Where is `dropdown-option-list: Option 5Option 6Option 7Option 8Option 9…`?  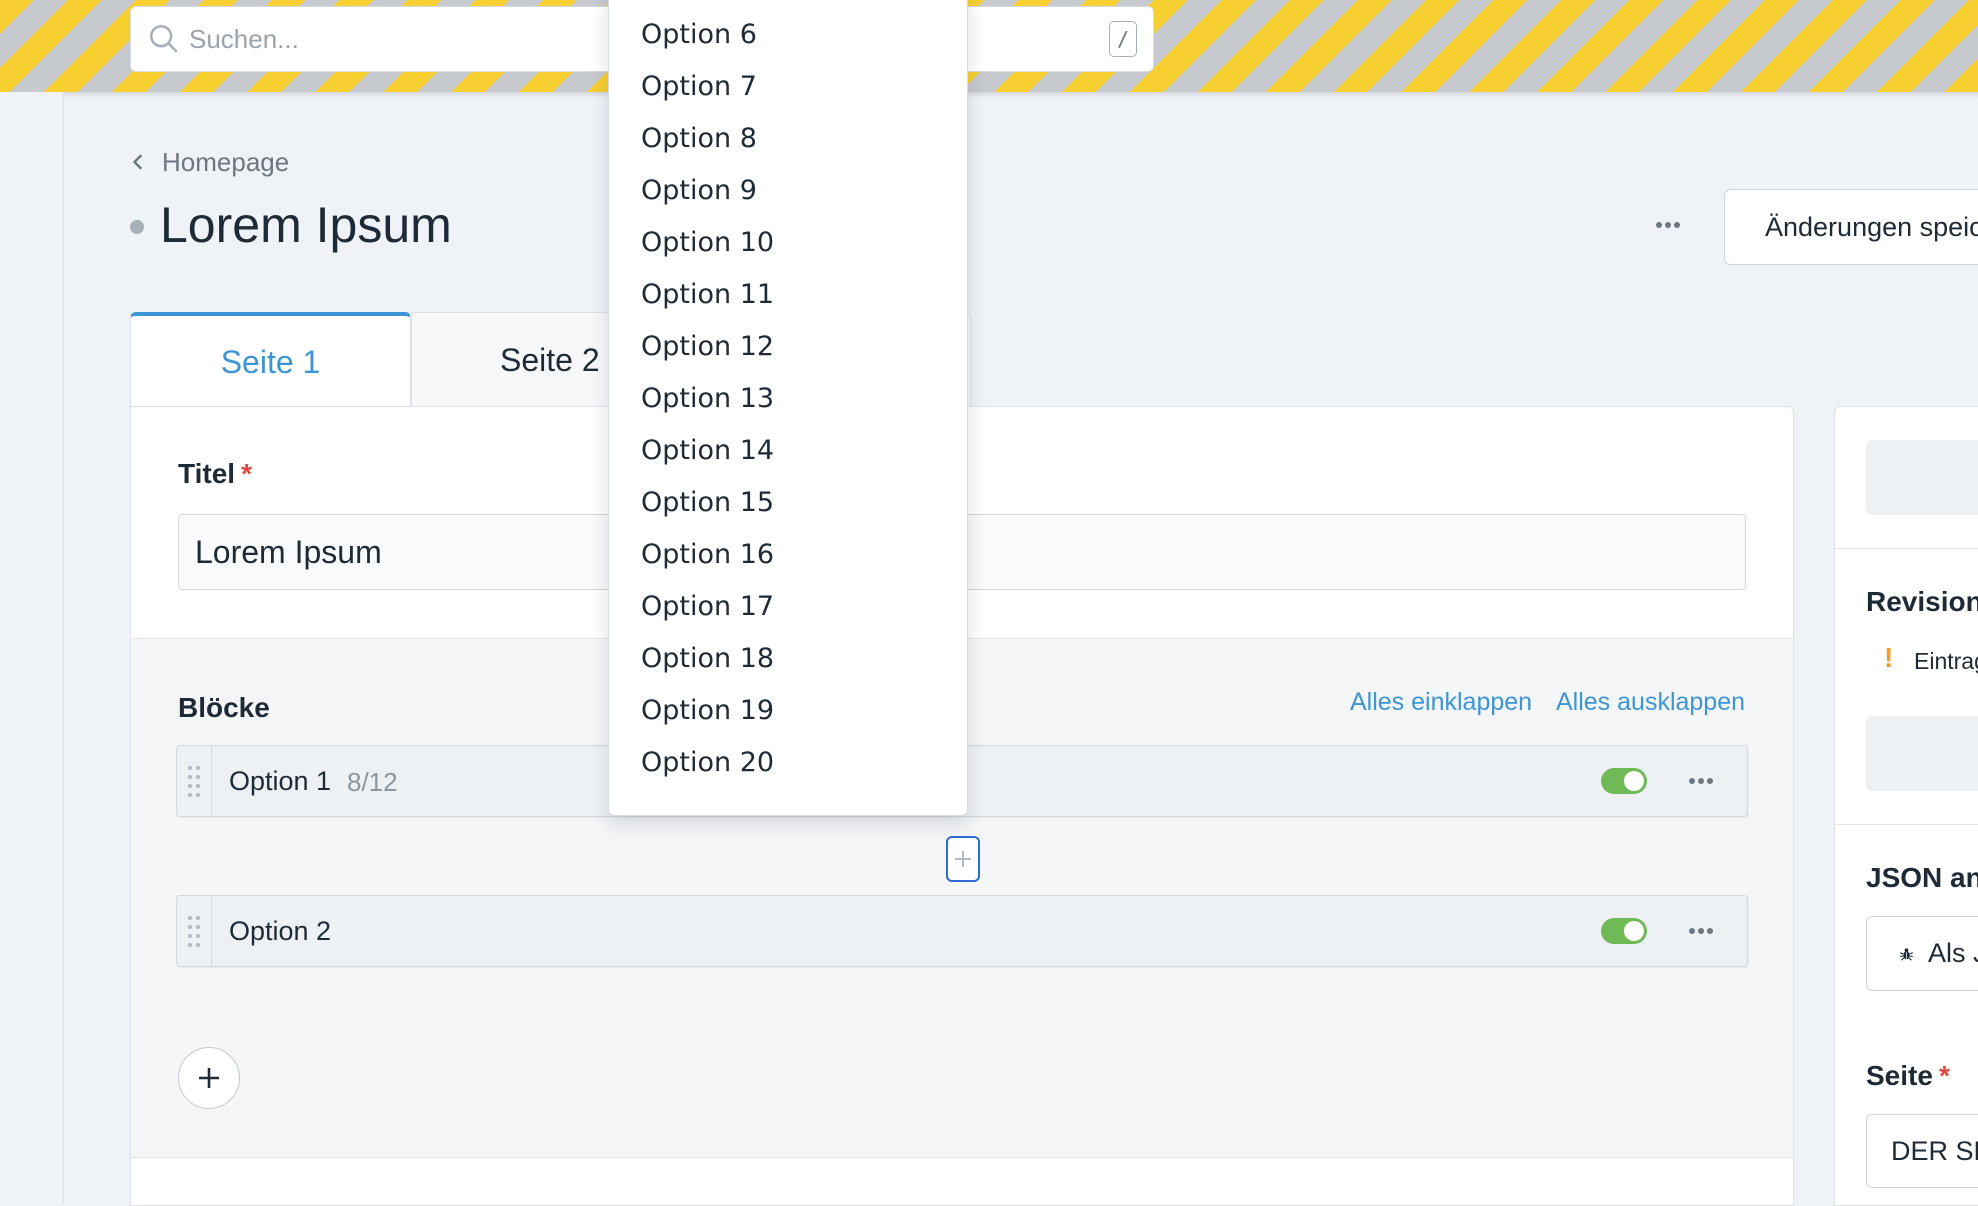 dropdown-option-list: Option 5Option 6Option 7Option 8Option 9… is located at coordinates (788, 394).